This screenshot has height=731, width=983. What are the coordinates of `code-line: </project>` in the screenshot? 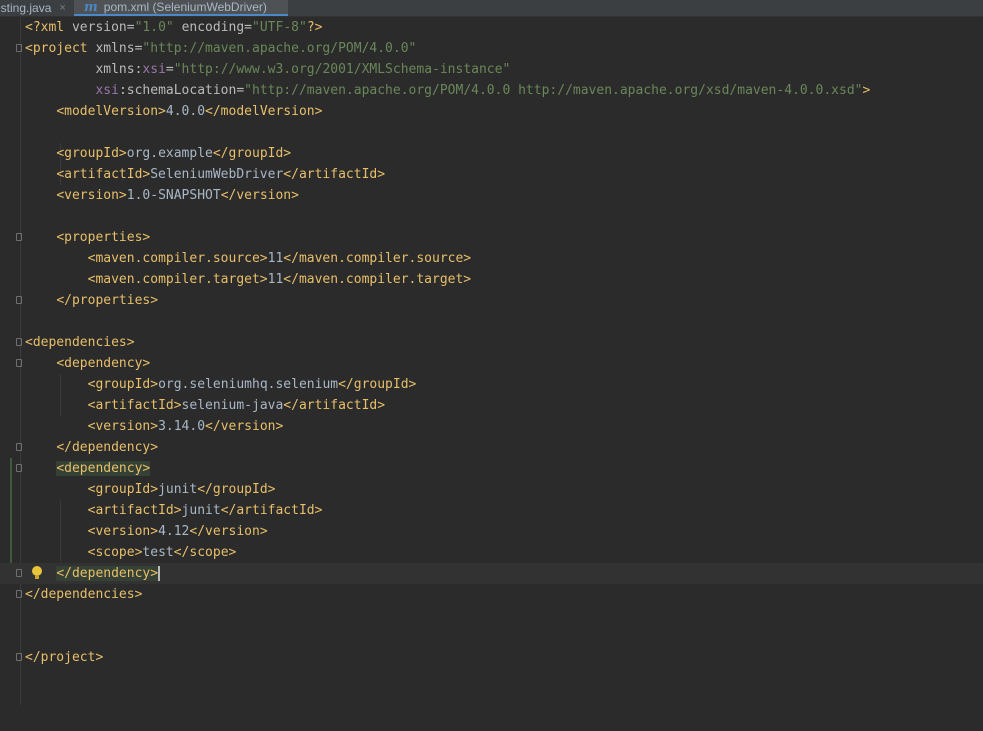 It's located at (491, 657).